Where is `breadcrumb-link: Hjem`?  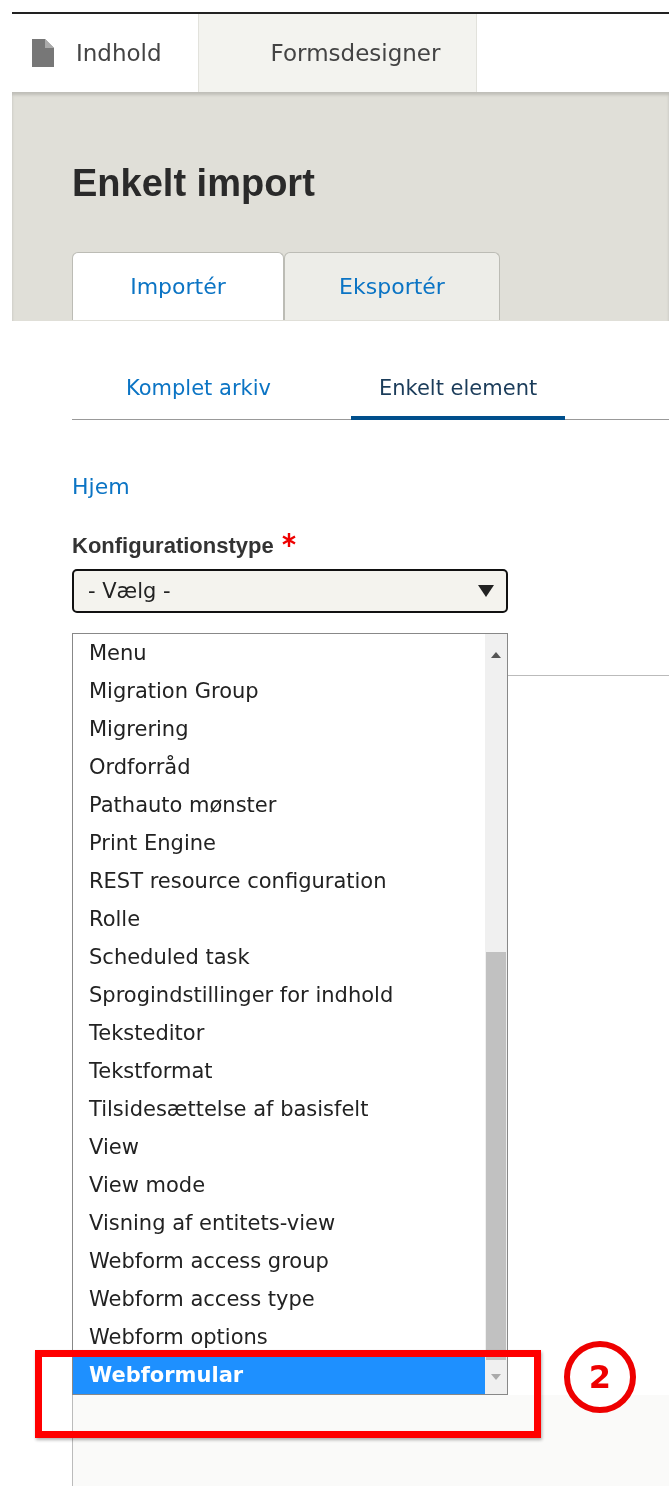 breadcrumb-link: Hjem is located at coordinates (101, 486).